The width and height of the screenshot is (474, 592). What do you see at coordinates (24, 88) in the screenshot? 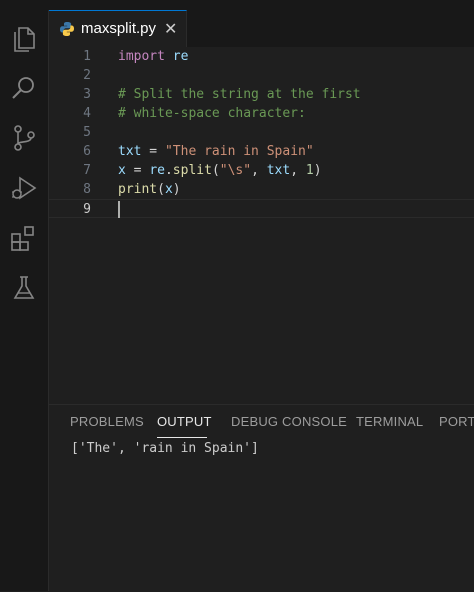
I see `search-icon` at bounding box center [24, 88].